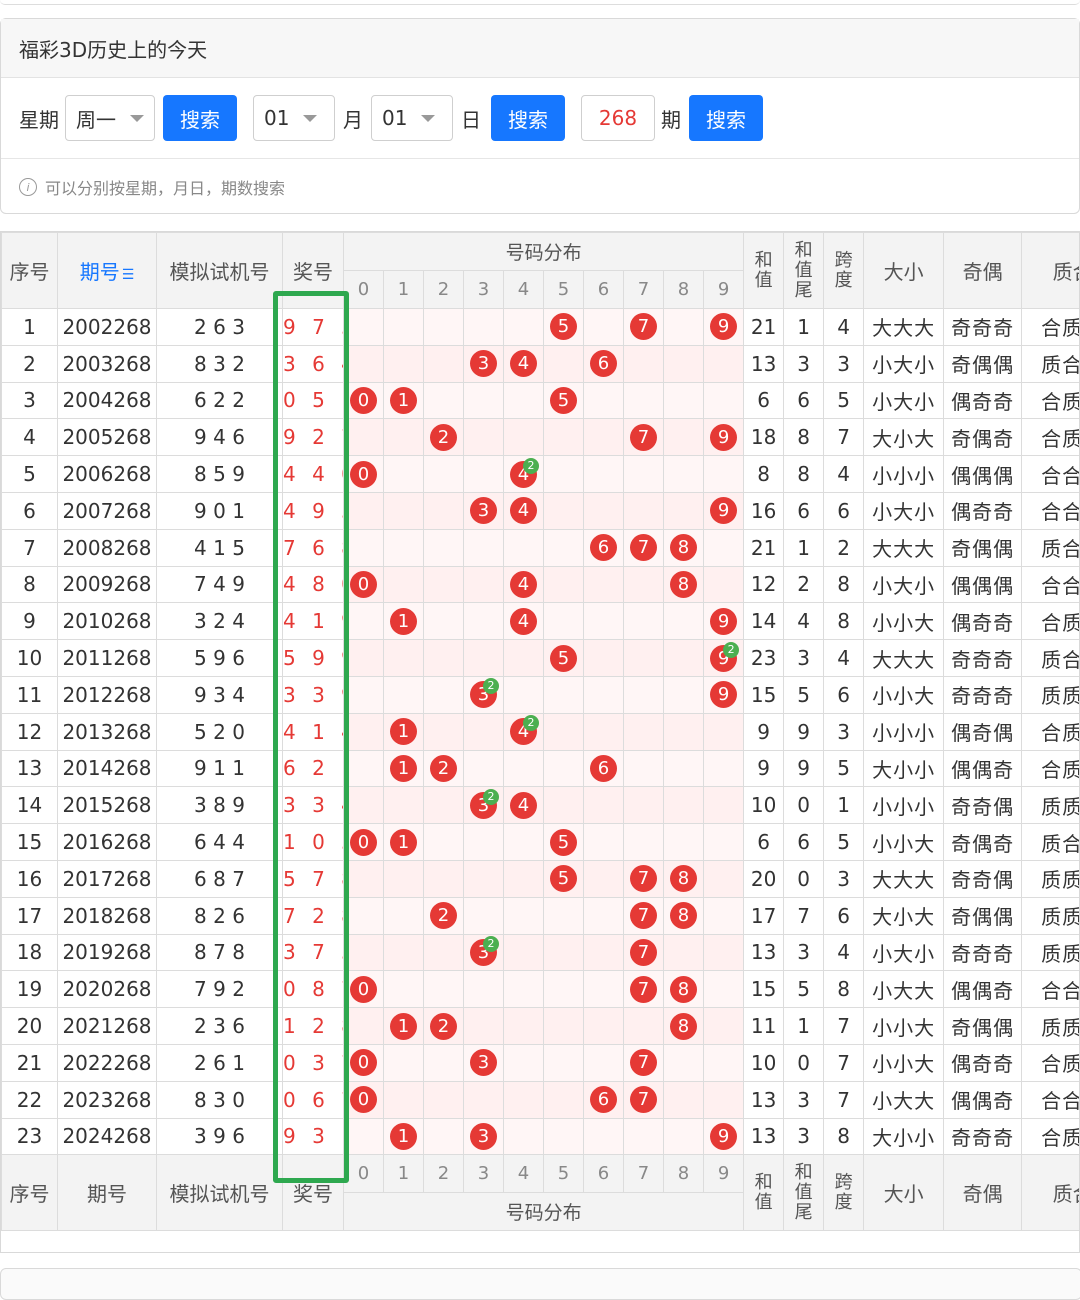 The width and height of the screenshot is (1080, 1300). I want to click on row-sum-tail: 2, so click(804, 584).